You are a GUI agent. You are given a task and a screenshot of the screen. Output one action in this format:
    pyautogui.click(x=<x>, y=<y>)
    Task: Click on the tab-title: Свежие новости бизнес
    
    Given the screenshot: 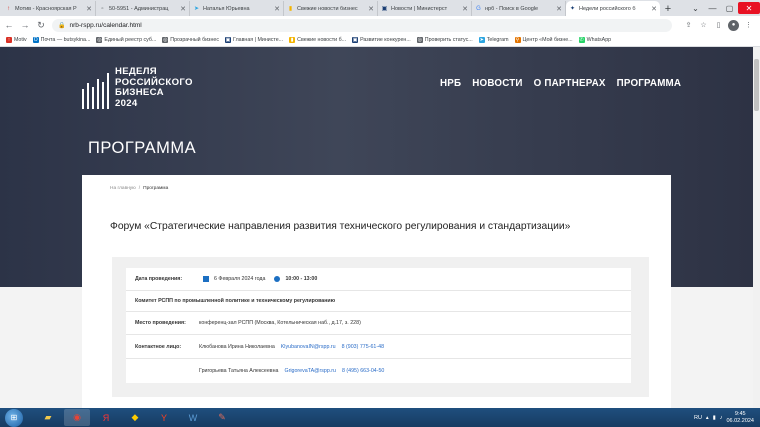 What is the action you would take?
    pyautogui.click(x=327, y=8)
    